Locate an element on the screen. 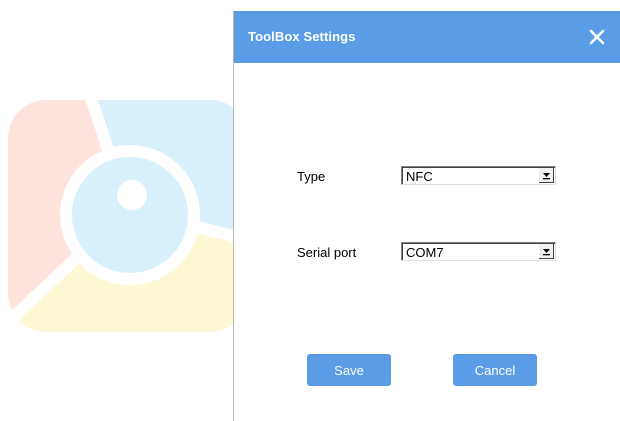 This screenshot has height=421, width=620. serial-port-select-dropdown-button is located at coordinates (546, 251).